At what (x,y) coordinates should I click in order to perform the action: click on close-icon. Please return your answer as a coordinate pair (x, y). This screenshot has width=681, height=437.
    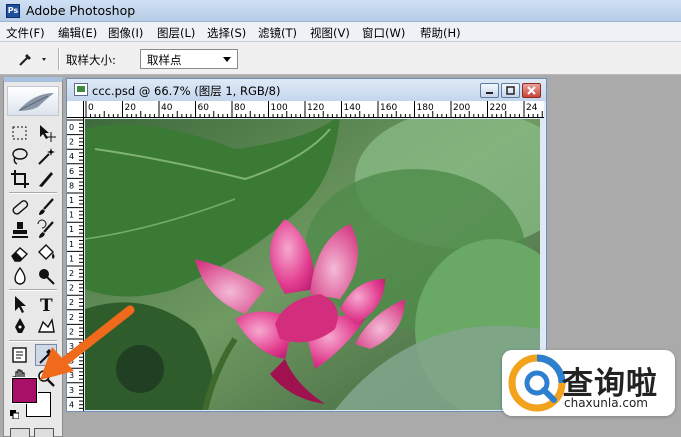
    Looking at the image, I should click on (531, 90).